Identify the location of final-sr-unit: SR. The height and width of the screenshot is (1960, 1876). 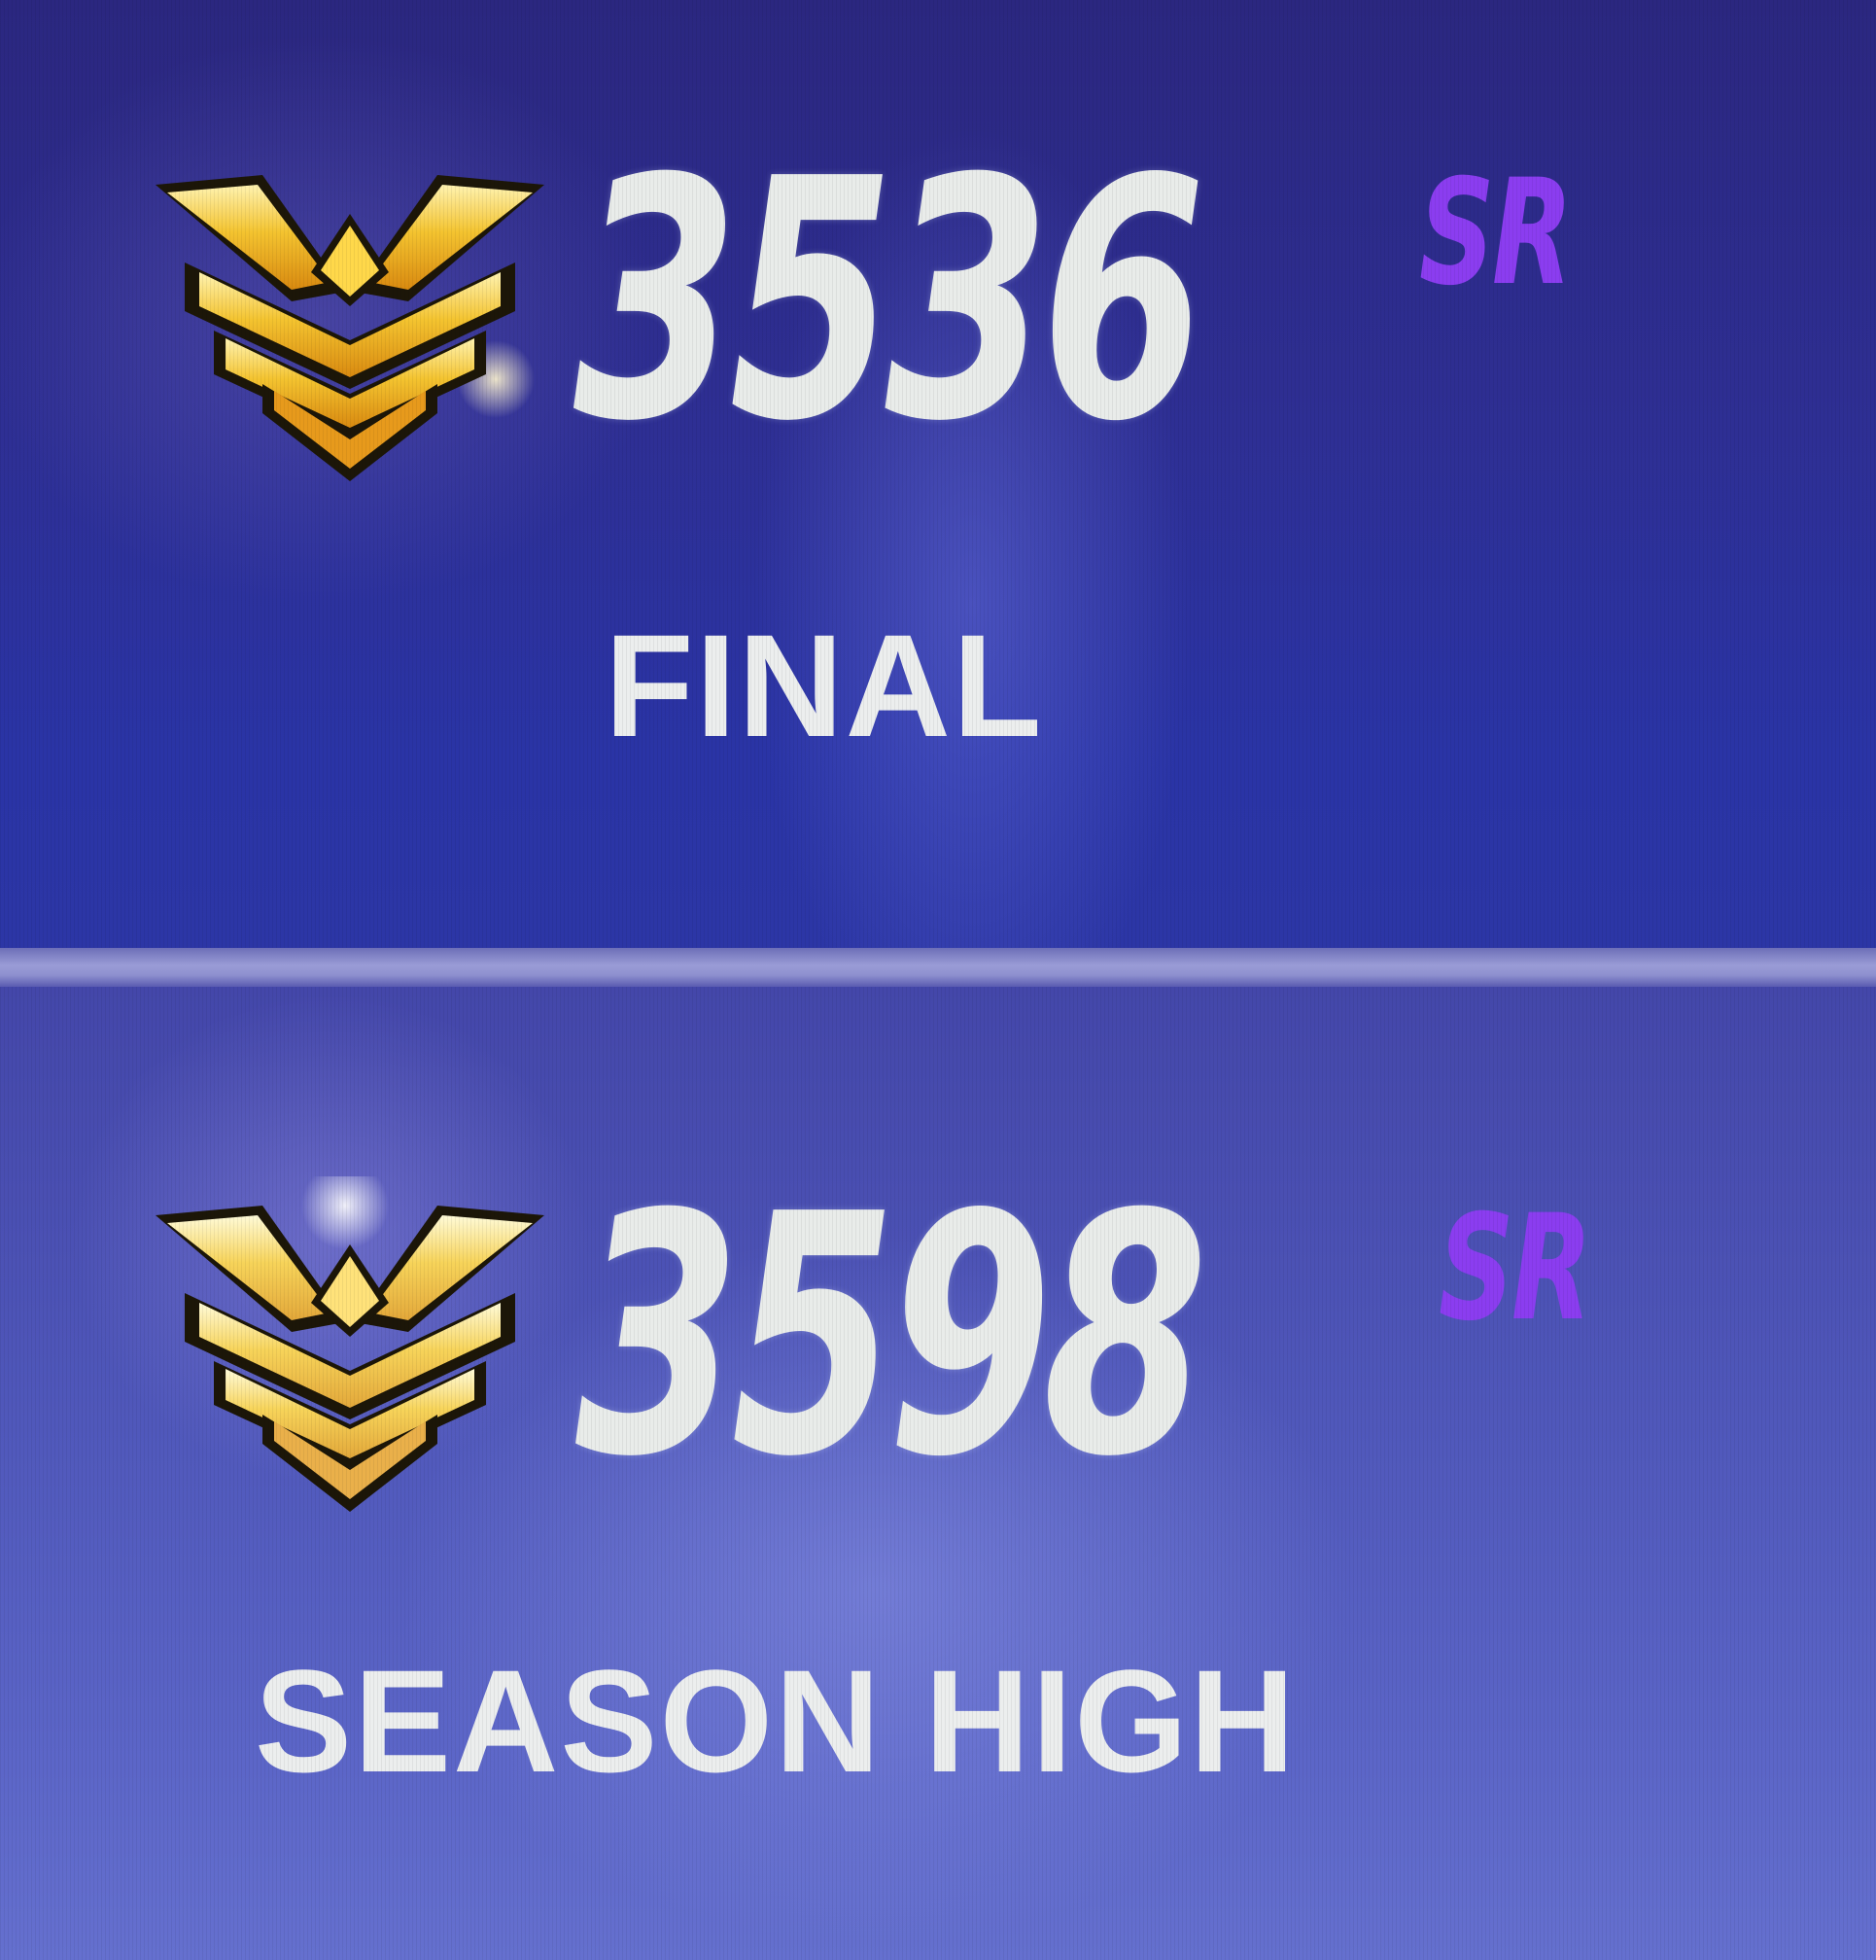
(1496, 233).